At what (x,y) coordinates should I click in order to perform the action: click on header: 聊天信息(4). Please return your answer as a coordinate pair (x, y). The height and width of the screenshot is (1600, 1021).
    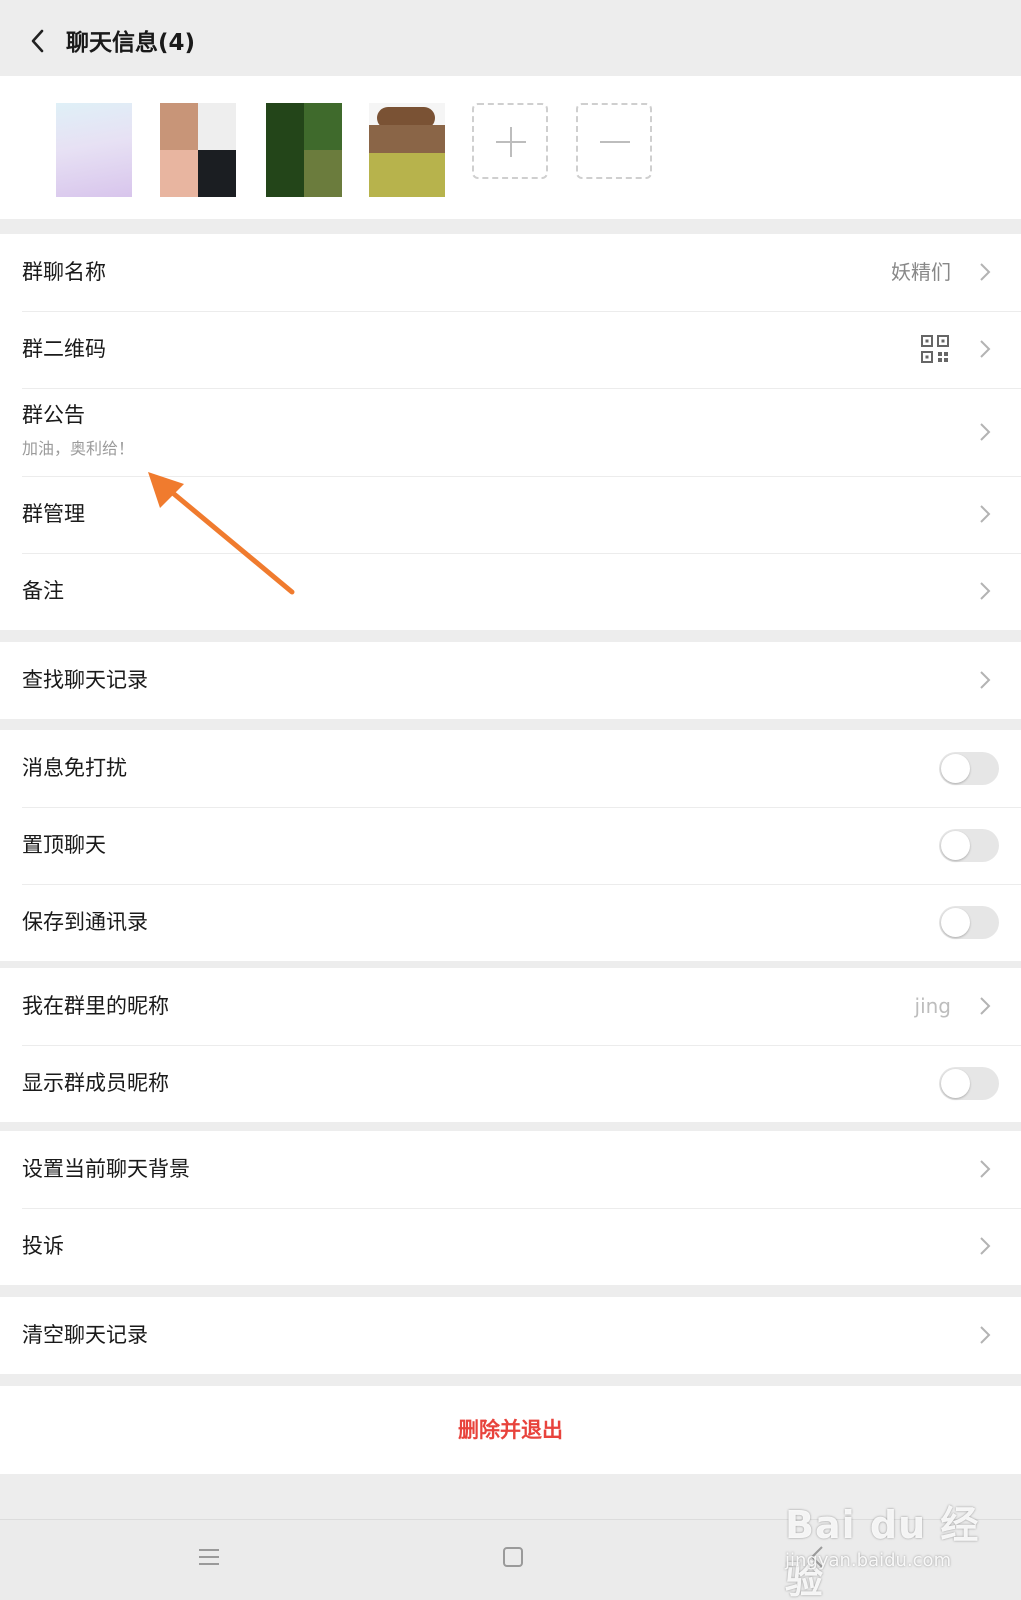
    Looking at the image, I should click on (510, 38).